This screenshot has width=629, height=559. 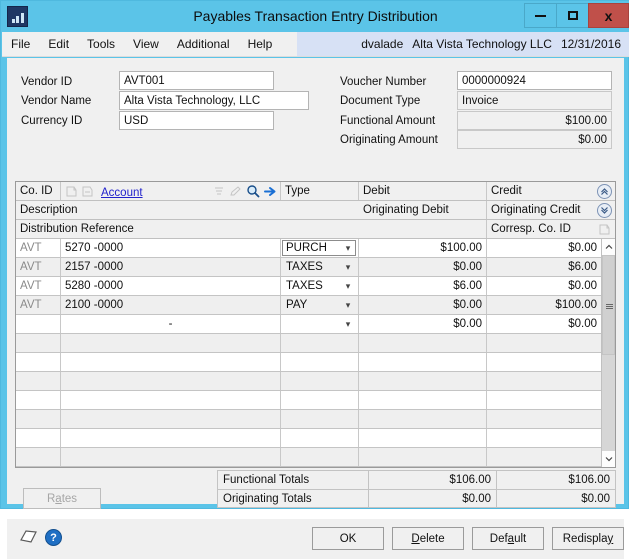 I want to click on grid-scrollbar, so click(x=608, y=353).